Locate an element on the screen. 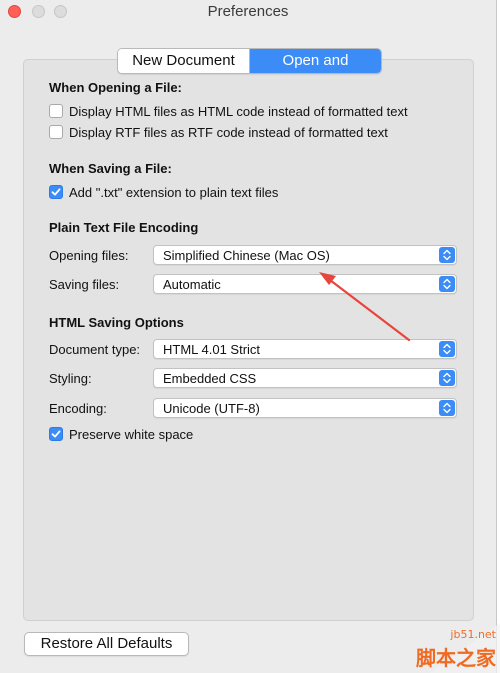  styling-label: Styling: is located at coordinates (70, 378).